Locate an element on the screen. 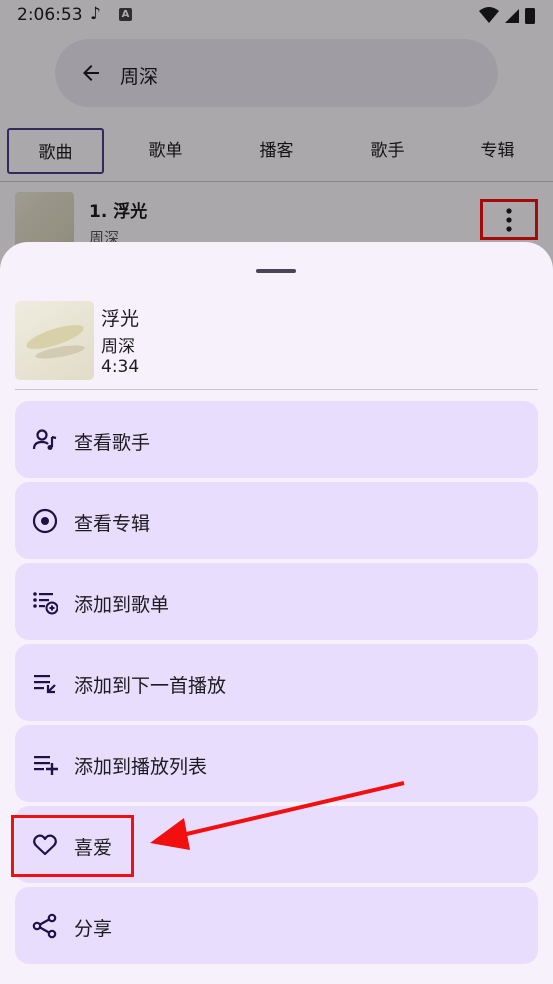 Image resolution: width=553 pixels, height=984 pixels. menu-share: 分享 is located at coordinates (276, 925).